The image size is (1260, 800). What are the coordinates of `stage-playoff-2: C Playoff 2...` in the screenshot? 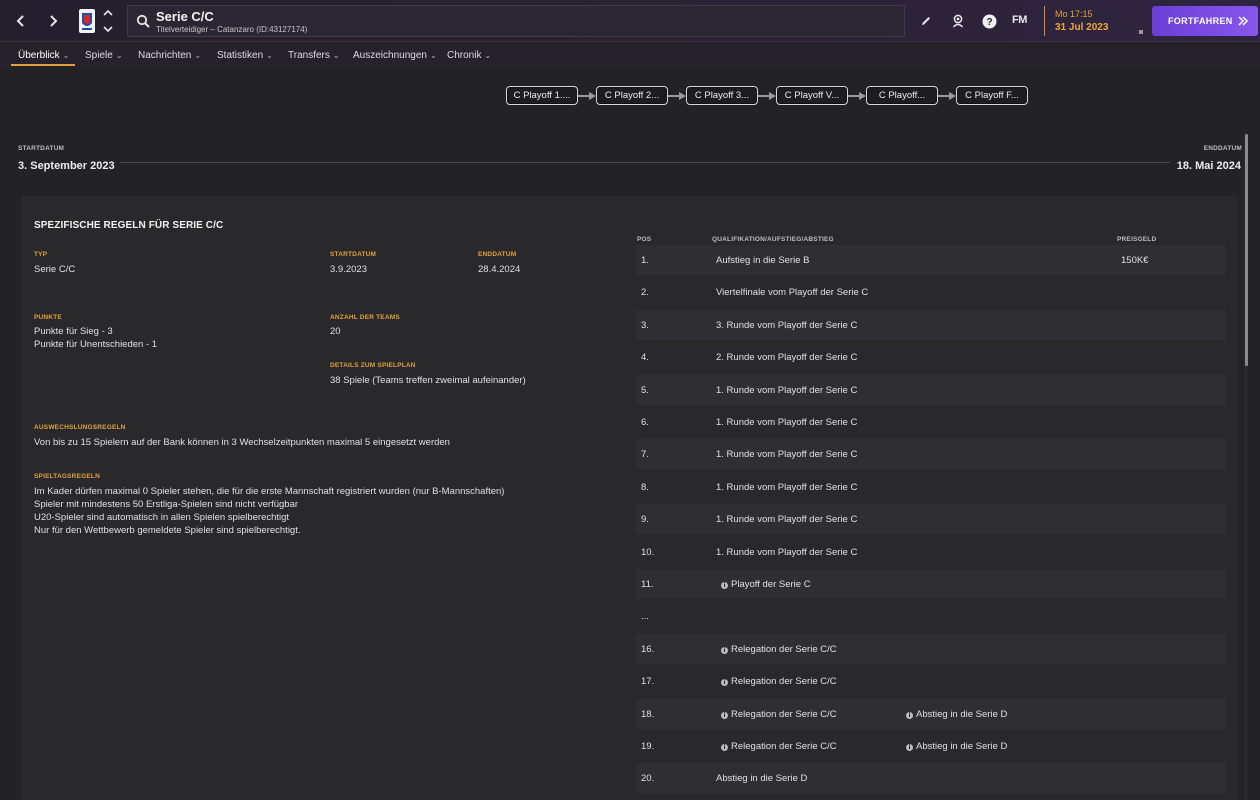 It's located at (632, 95).